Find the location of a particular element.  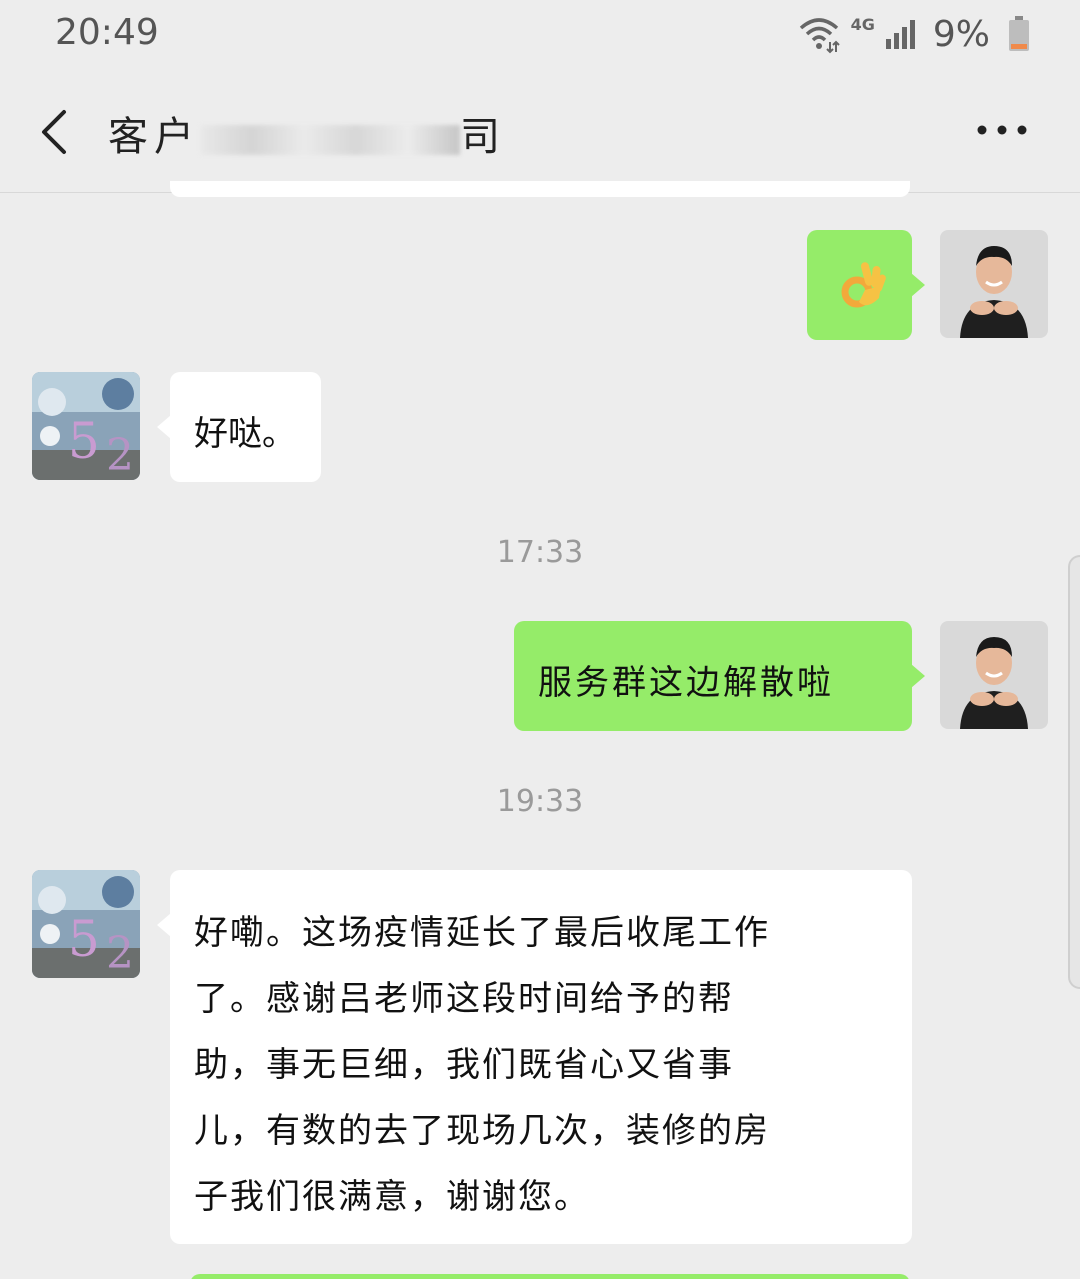

network-label: 4G is located at coordinates (862, 24).